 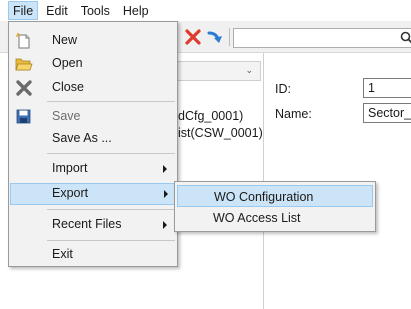 I want to click on menu-file: File, so click(x=23, y=10).